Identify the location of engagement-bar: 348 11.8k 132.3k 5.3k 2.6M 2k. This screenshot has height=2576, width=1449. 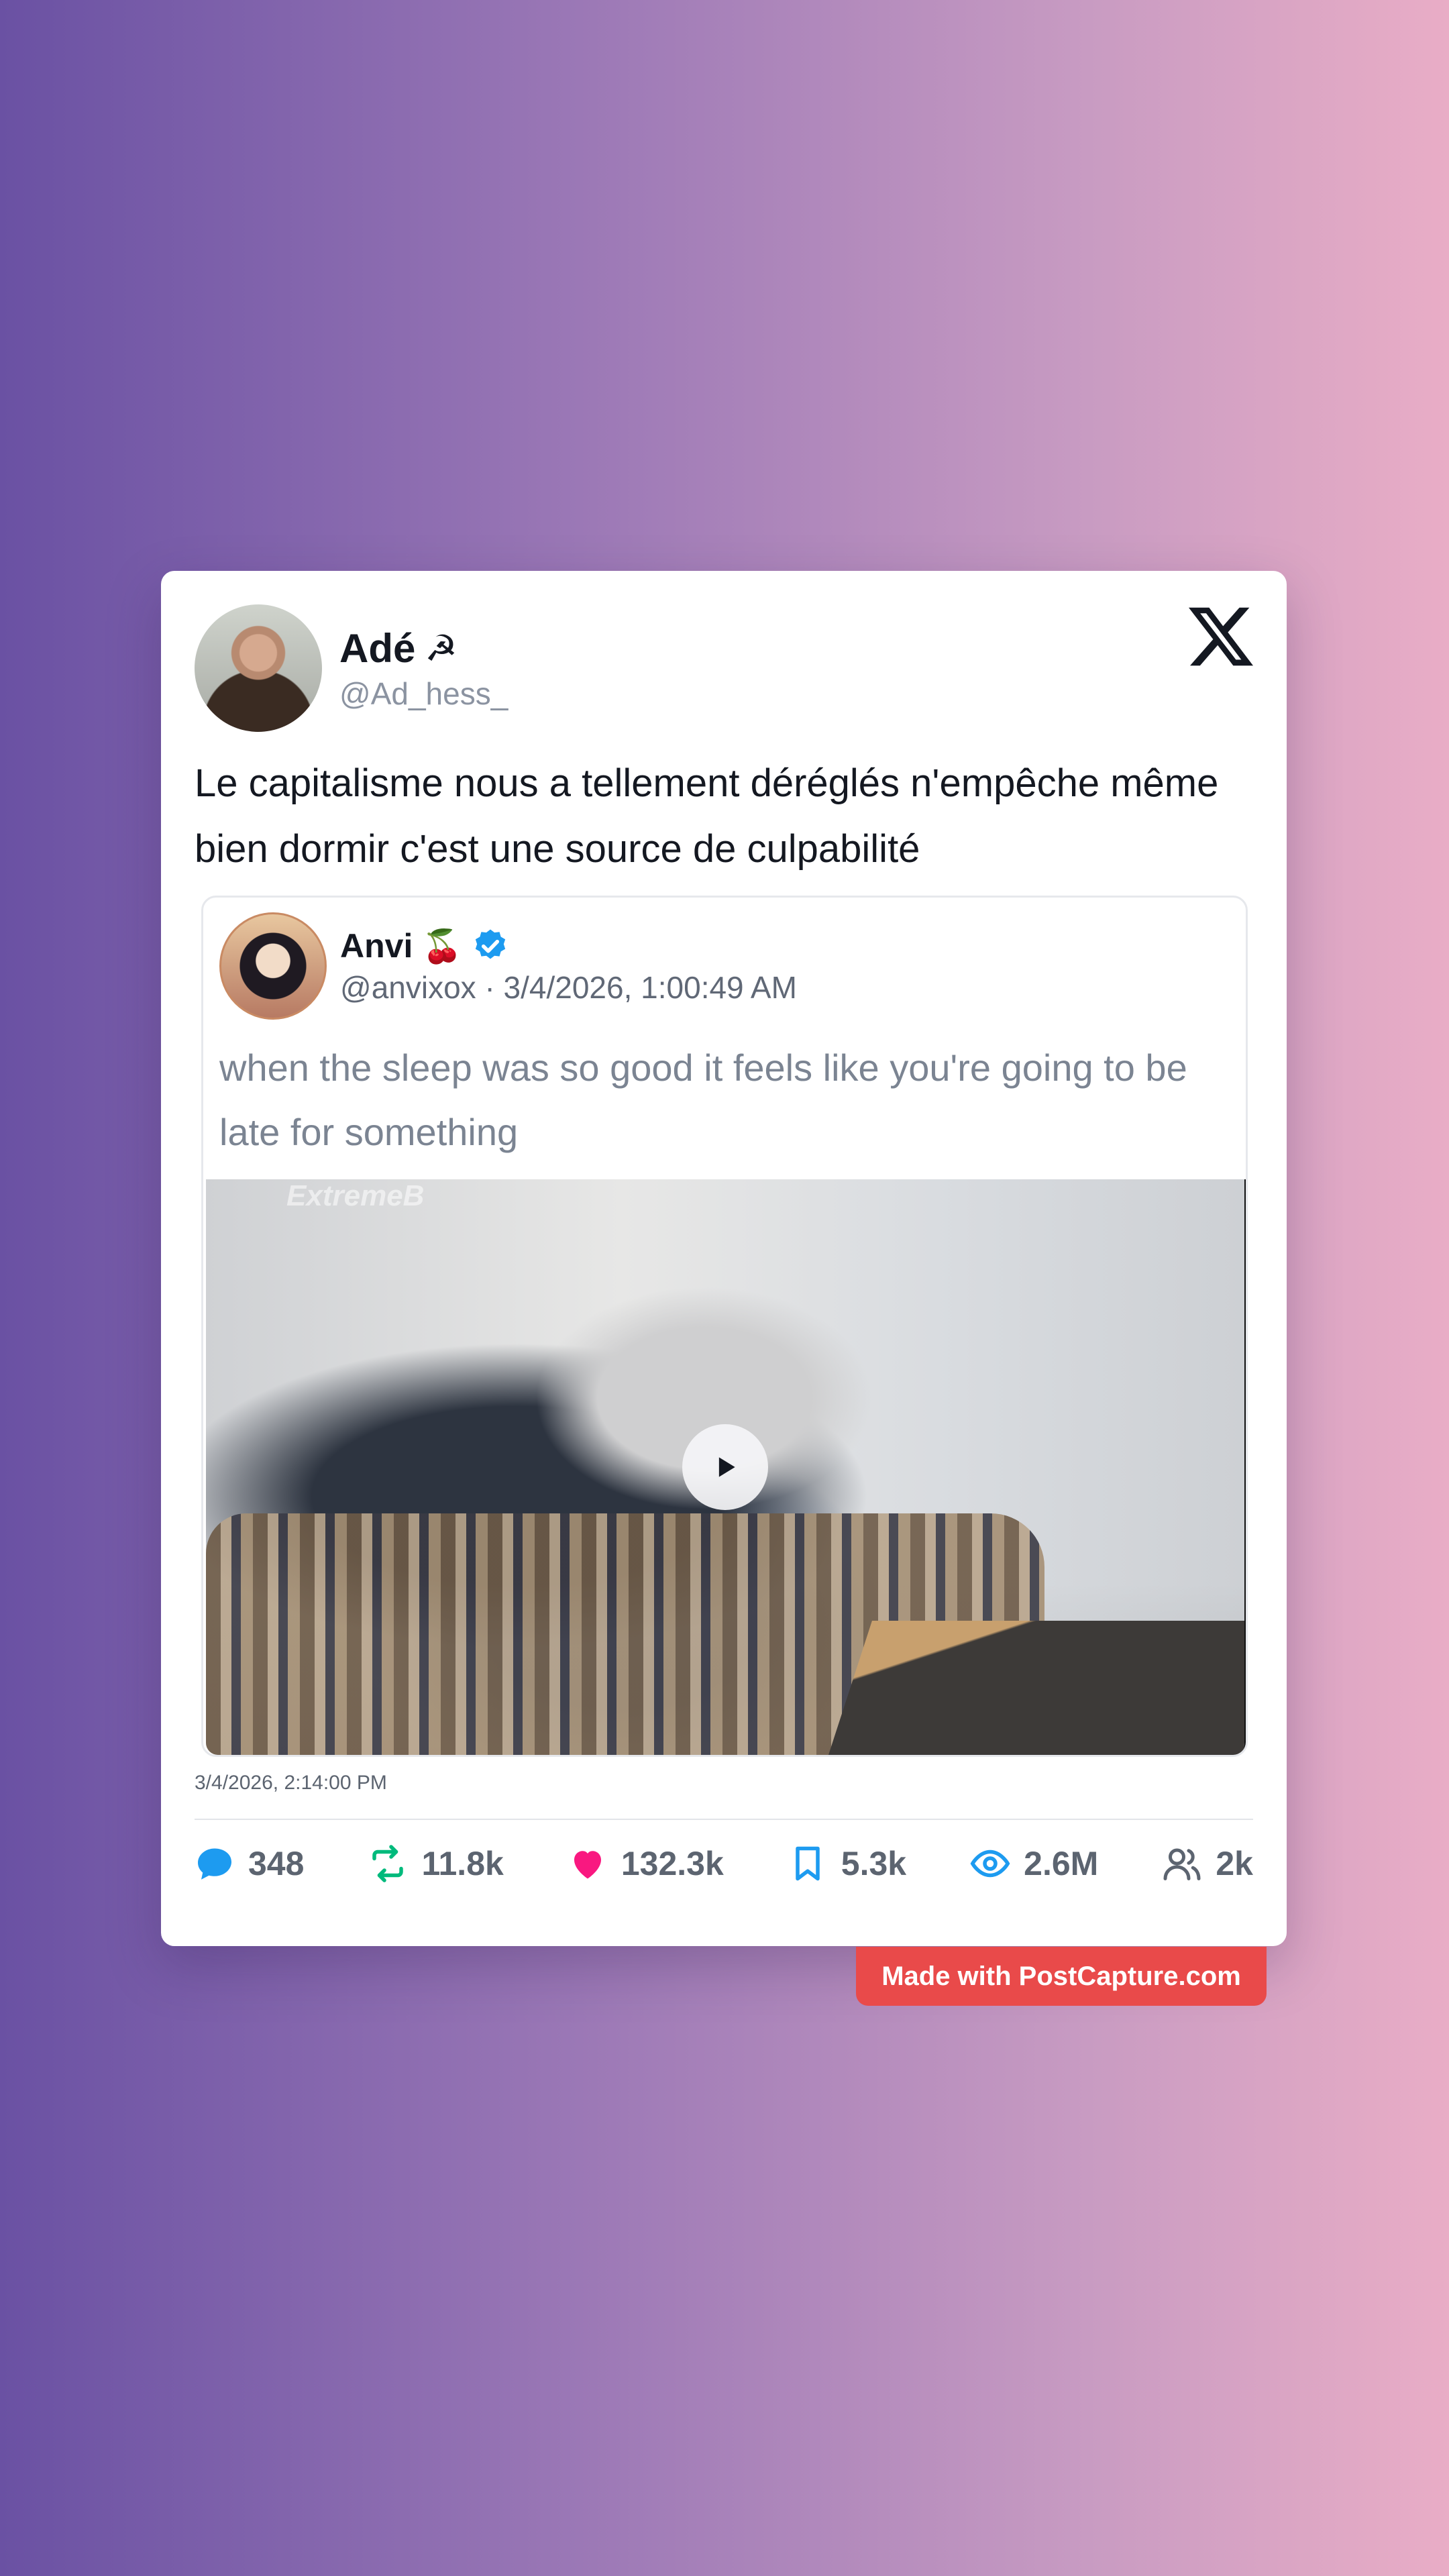
(724, 1863).